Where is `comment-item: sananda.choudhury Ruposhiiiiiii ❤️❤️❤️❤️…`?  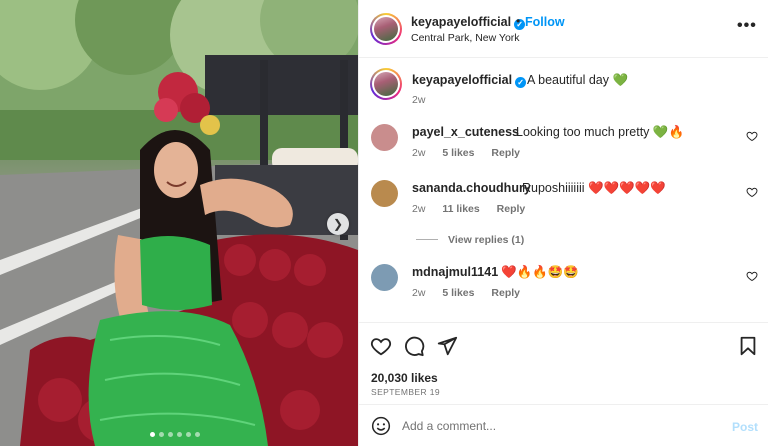
comment-item: sananda.choudhury Ruposhiiiiiii ❤️❤️❤️❤️… is located at coordinates (565, 200).